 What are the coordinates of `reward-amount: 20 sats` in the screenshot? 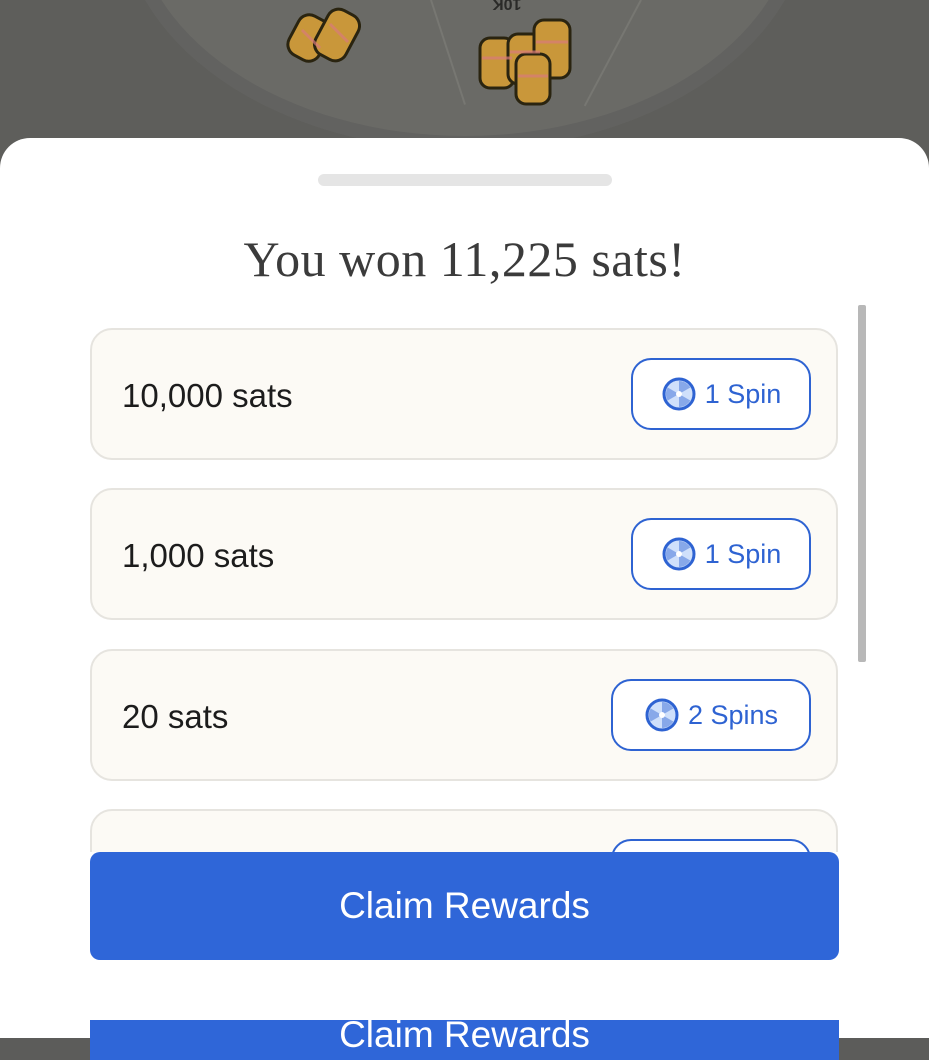 It's located at (175, 716).